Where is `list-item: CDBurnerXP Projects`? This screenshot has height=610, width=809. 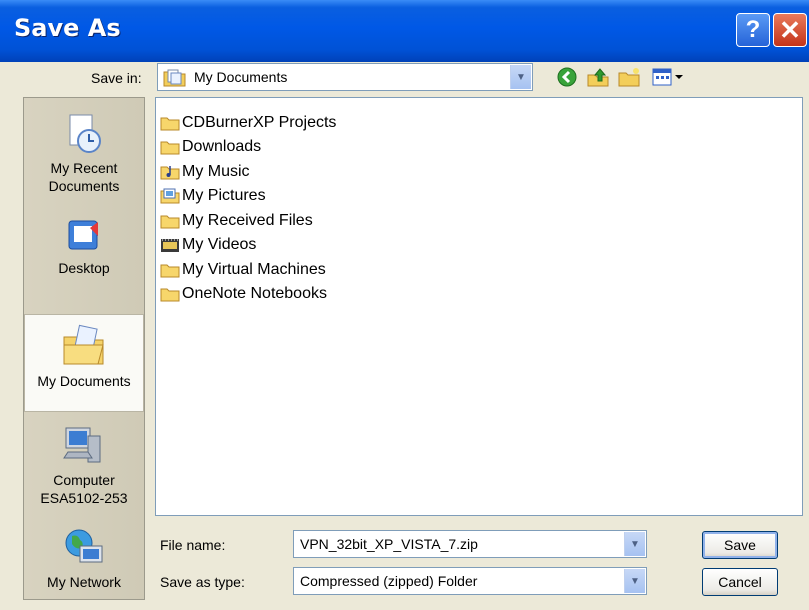 list-item: CDBurnerXP Projects is located at coordinates (248, 123).